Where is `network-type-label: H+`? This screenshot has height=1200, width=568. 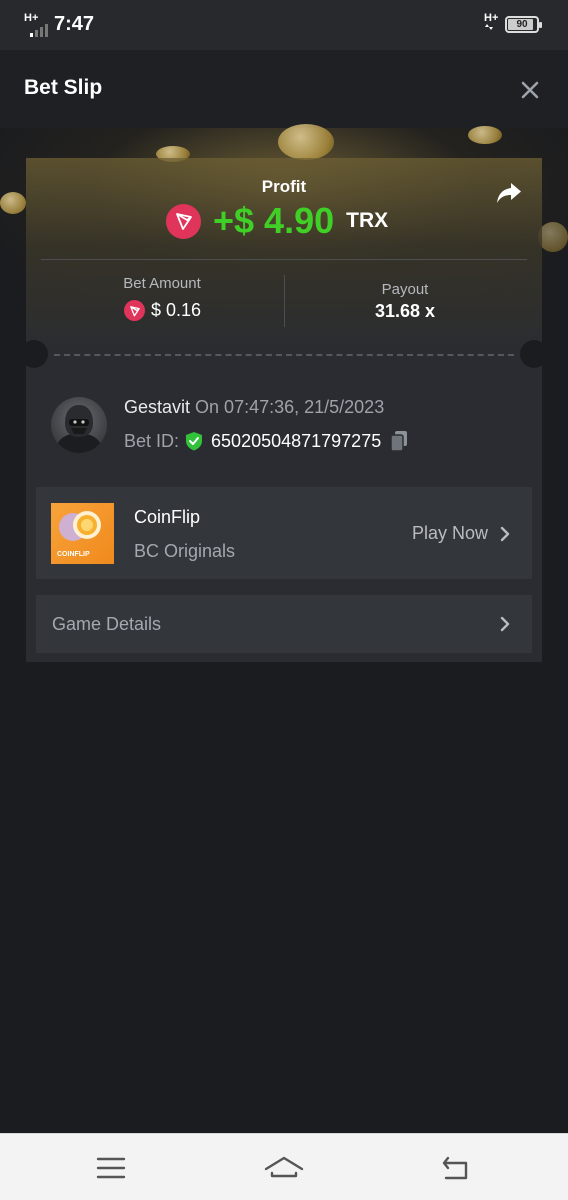
network-type-label: H+ is located at coordinates (31, 18).